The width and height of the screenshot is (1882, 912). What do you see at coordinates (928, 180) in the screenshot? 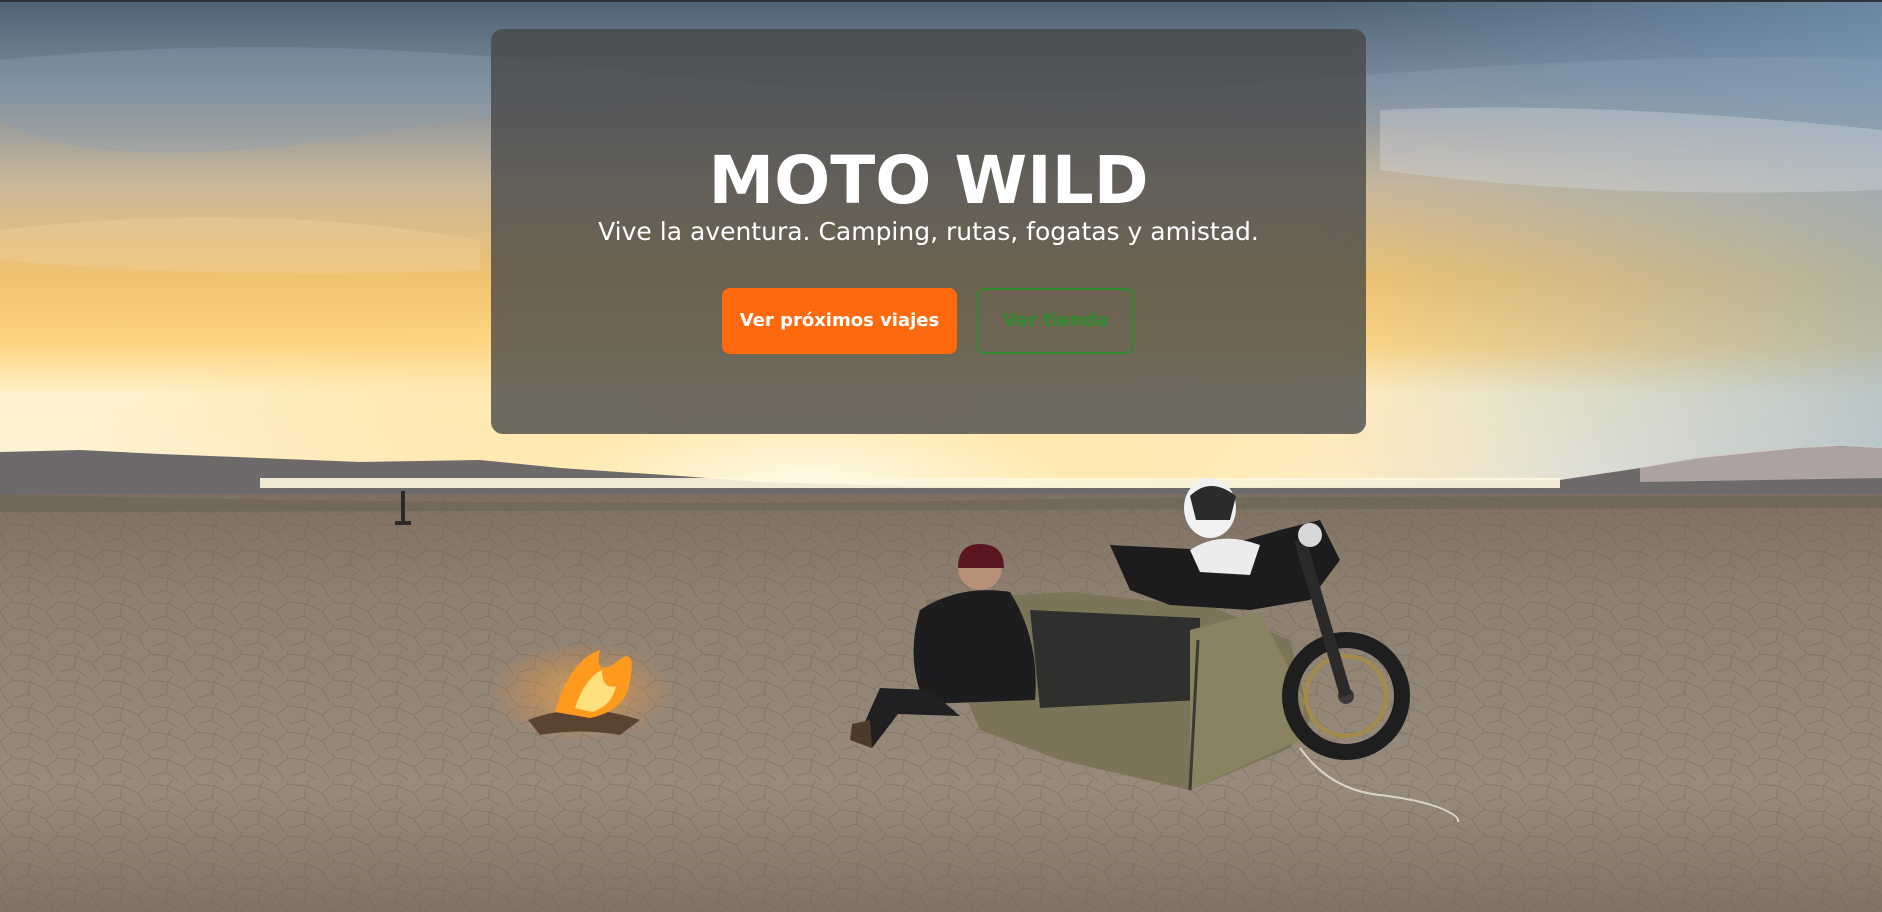
I see `hero-title: MOTO WILD` at bounding box center [928, 180].